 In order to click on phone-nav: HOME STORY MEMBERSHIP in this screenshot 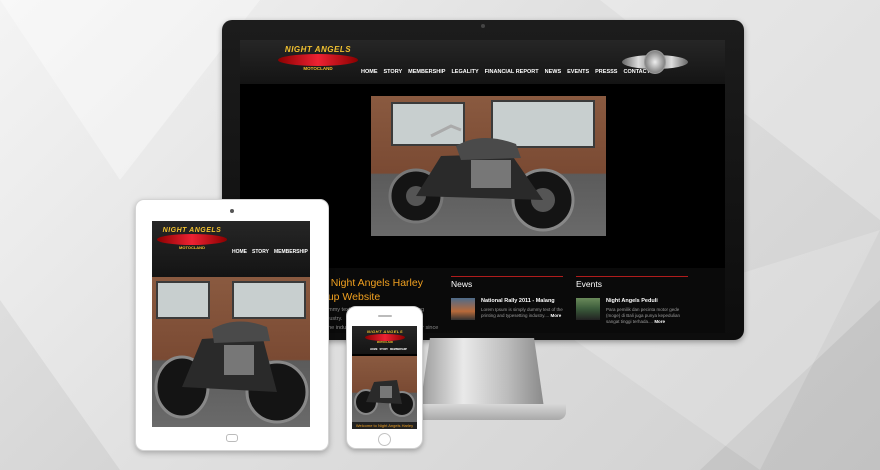, I will do `click(388, 349)`.